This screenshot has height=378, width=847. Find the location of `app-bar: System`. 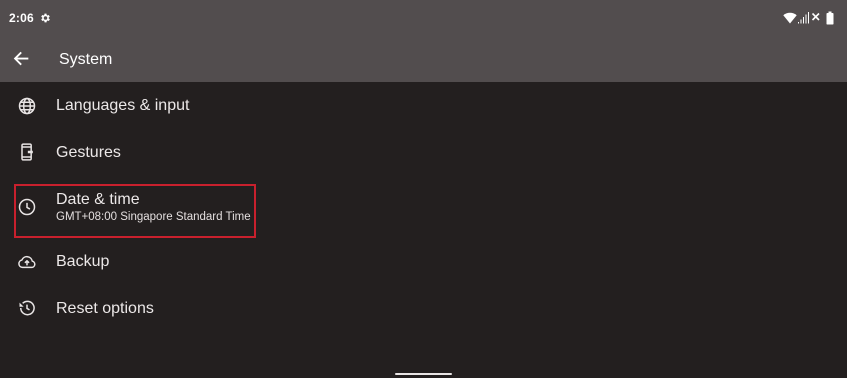

app-bar: System is located at coordinates (423, 59).